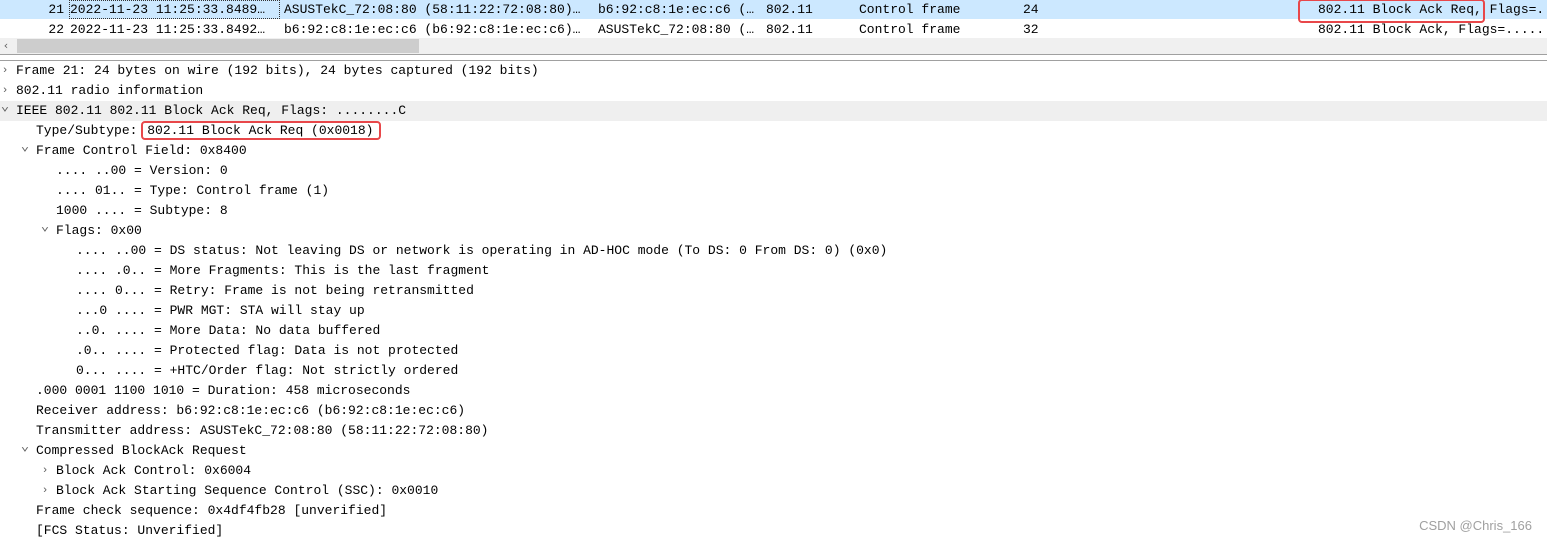 This screenshot has height=543, width=1547. Describe the element at coordinates (773, 191) in the screenshot. I see `tree-item: .... 01.. = Type: Control frame (1)` at that location.